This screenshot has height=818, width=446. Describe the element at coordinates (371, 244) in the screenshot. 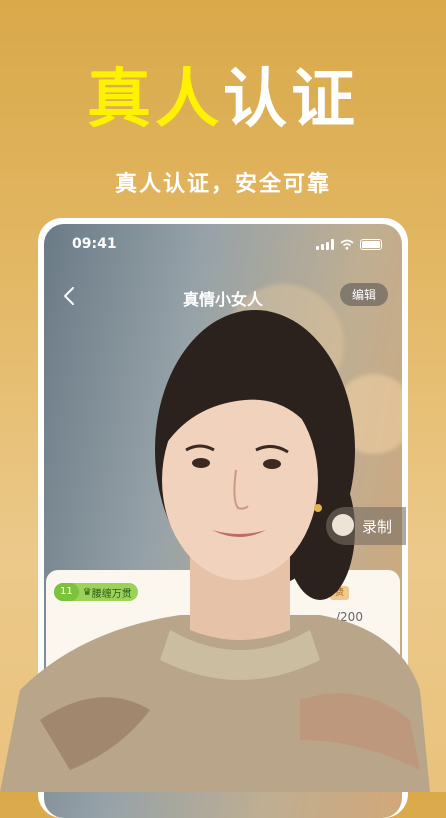

I see `battery-icon` at that location.